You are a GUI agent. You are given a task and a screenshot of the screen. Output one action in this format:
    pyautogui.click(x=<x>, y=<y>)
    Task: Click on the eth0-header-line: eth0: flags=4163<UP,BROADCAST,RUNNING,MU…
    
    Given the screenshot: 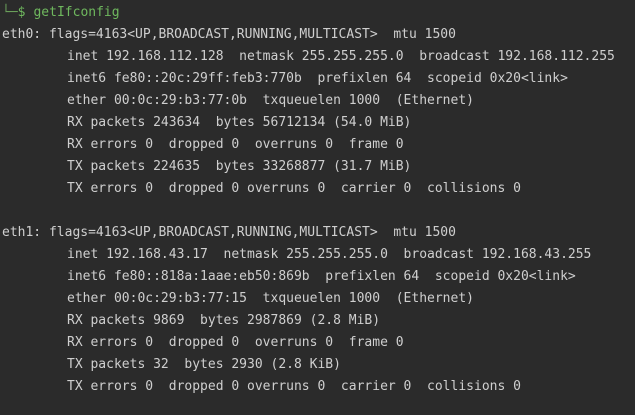 What is the action you would take?
    pyautogui.click(x=229, y=34)
    